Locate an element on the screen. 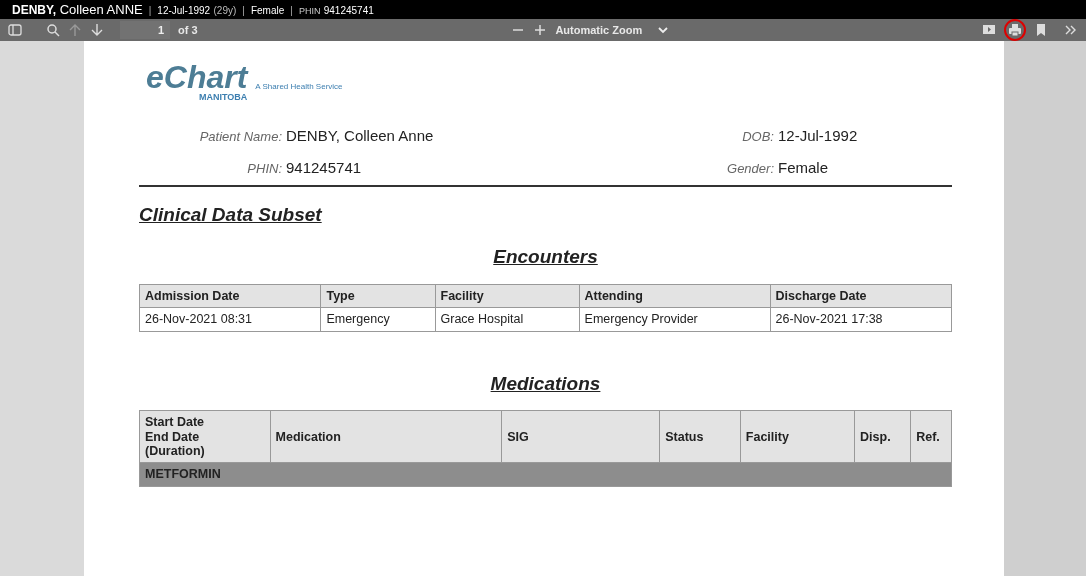 Image resolution: width=1086 pixels, height=576 pixels. page-number-field: 1 is located at coordinates (145, 30).